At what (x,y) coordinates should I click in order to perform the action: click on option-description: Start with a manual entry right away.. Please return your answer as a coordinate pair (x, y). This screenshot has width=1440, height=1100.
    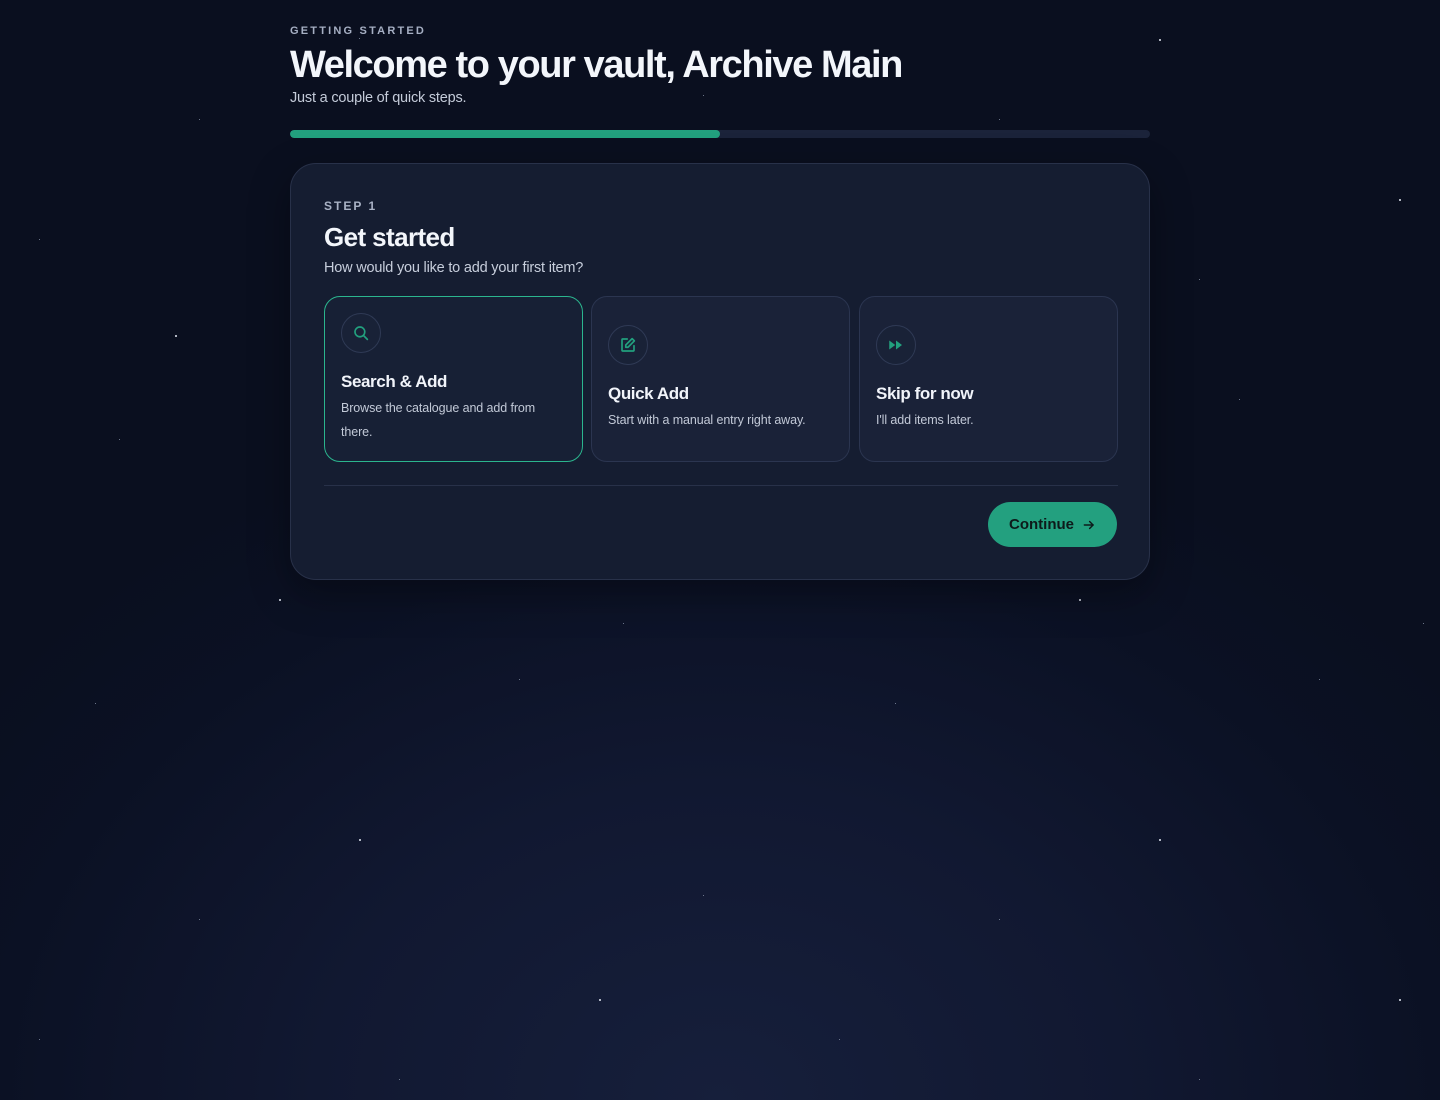
    Looking at the image, I should click on (707, 420).